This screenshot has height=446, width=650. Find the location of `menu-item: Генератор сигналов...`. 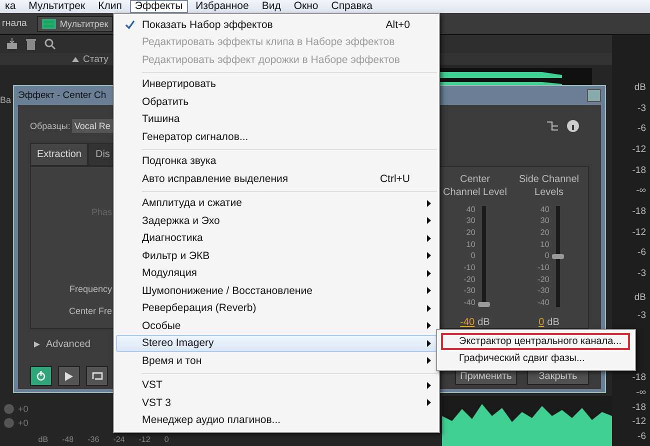

menu-item: Генератор сигналов... is located at coordinates (276, 137).